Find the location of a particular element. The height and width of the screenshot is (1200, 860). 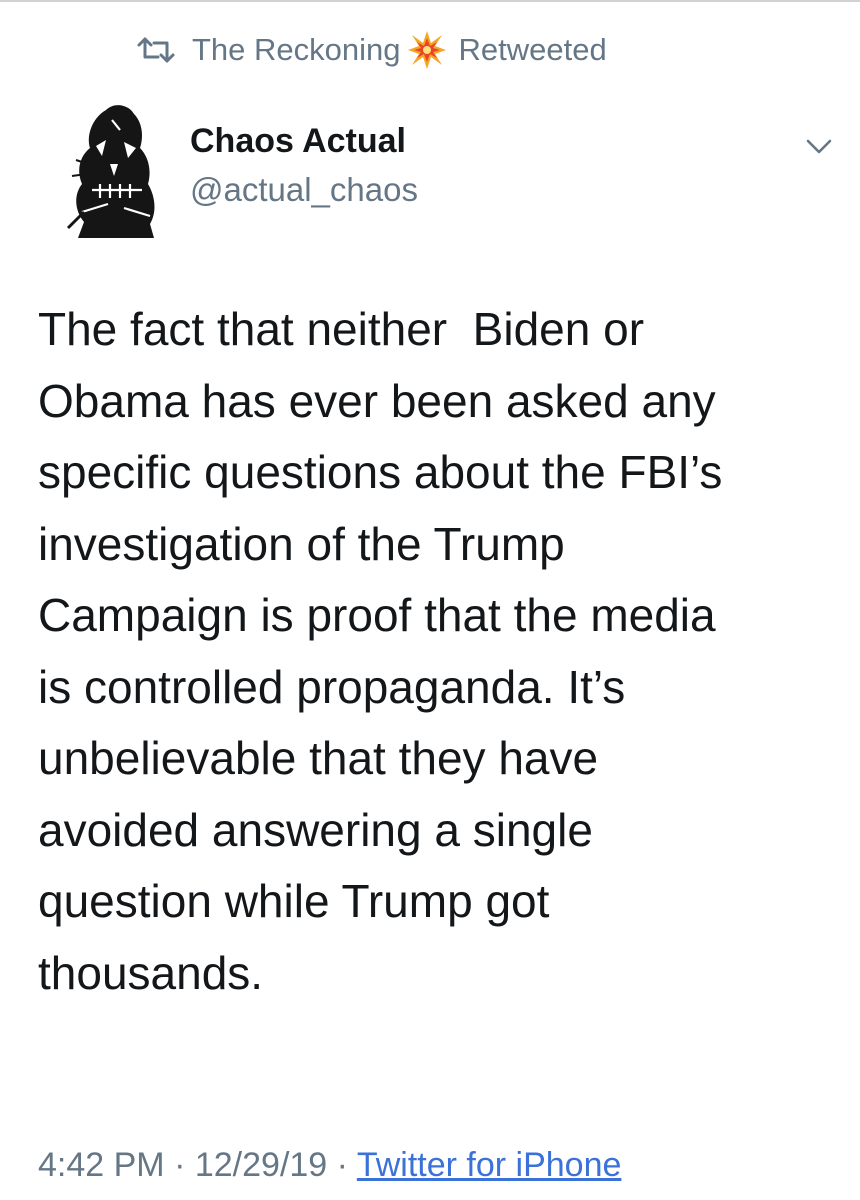

tweet-date: 12/29/19 is located at coordinates (261, 1165).